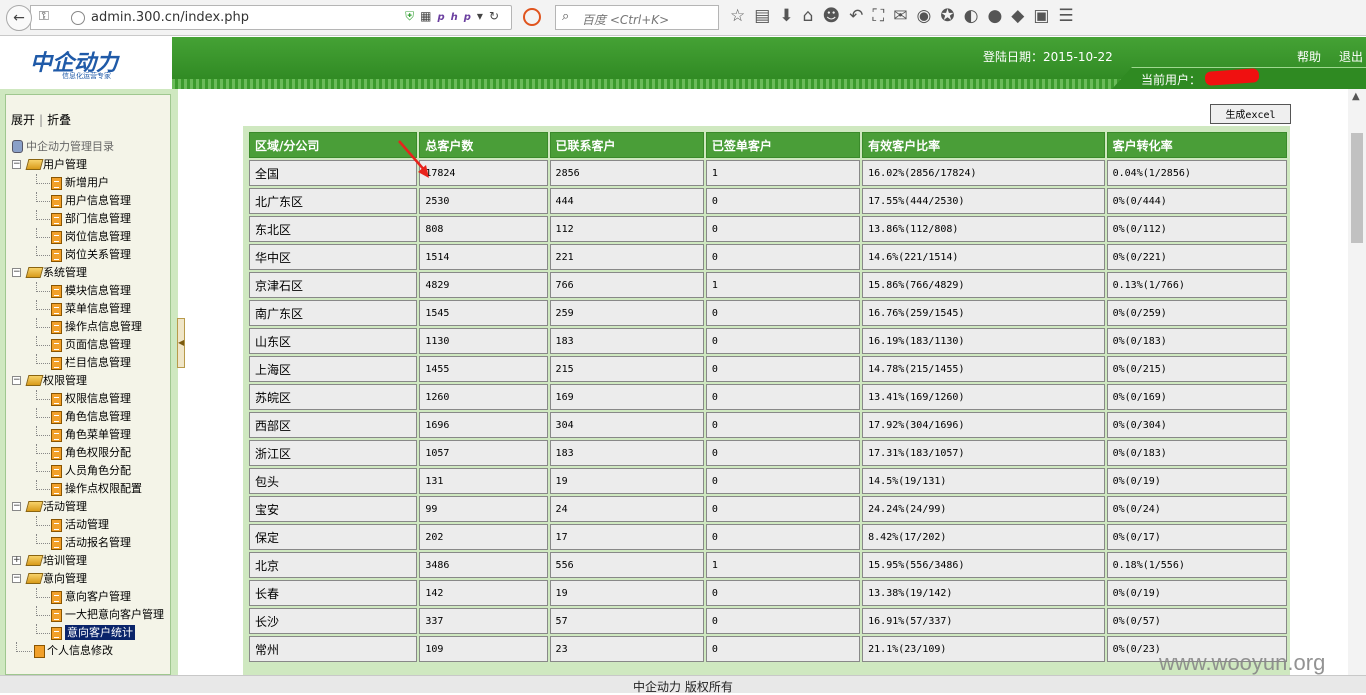 The width and height of the screenshot is (1366, 695). Describe the element at coordinates (951, 16) in the screenshot. I see `tools-icon: ✪` at that location.